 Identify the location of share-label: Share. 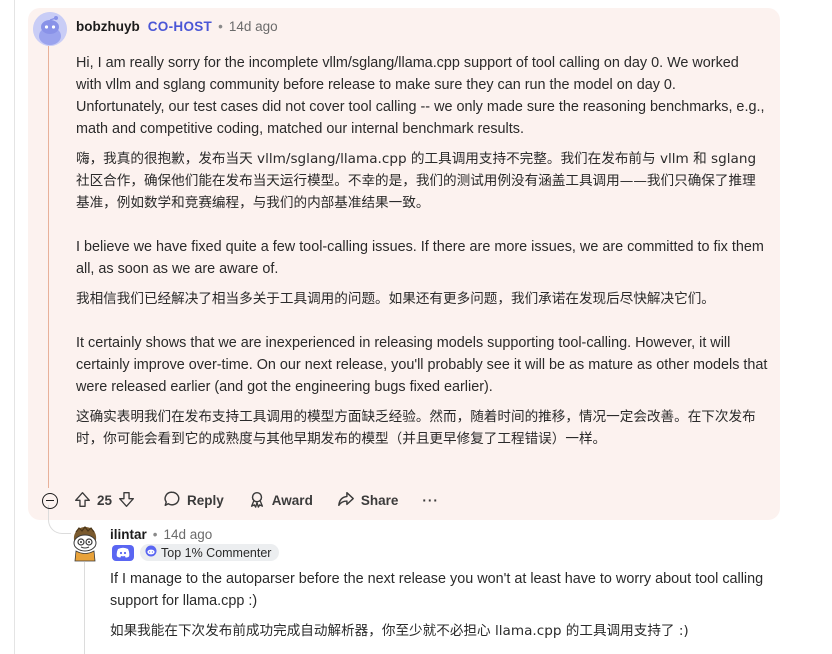
(379, 500).